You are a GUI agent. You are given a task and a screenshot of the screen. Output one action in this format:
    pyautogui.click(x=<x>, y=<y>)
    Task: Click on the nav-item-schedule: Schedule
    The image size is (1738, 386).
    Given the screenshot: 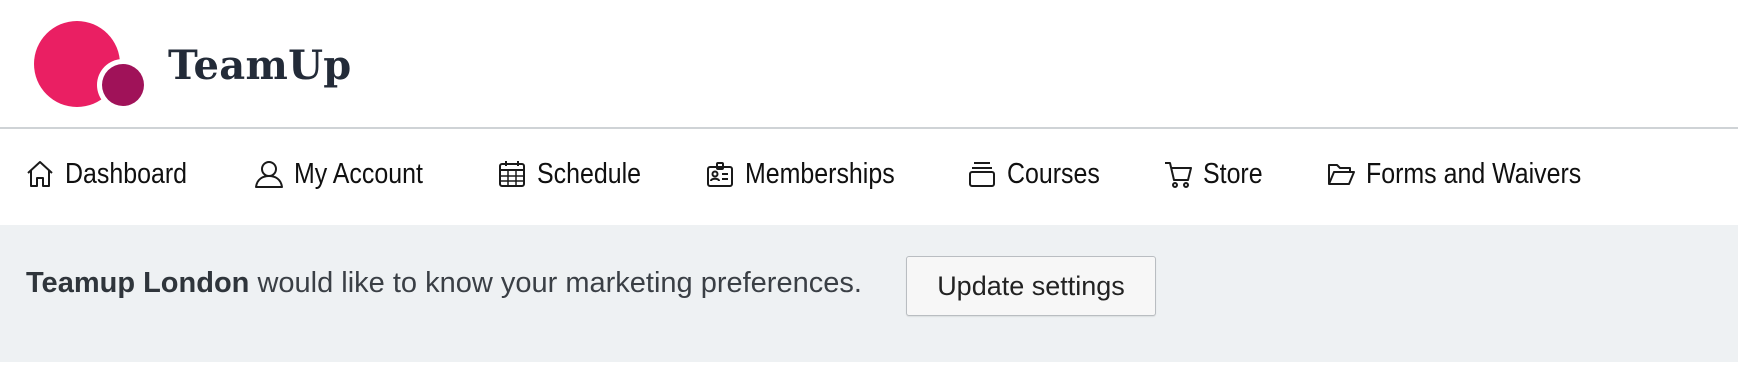 What is the action you would take?
    pyautogui.click(x=577, y=174)
    